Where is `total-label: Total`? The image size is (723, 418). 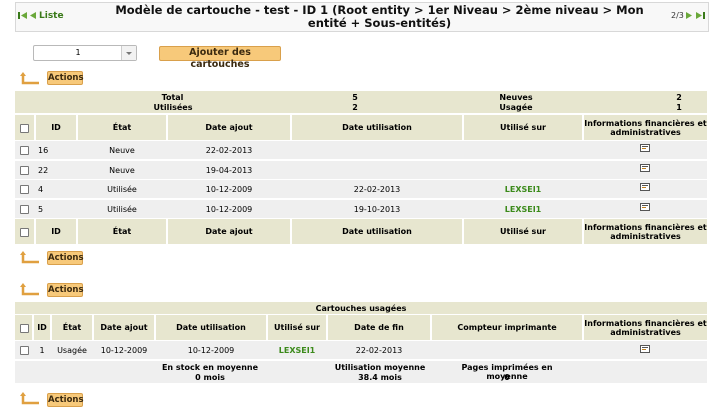 total-label: Total is located at coordinates (172, 97).